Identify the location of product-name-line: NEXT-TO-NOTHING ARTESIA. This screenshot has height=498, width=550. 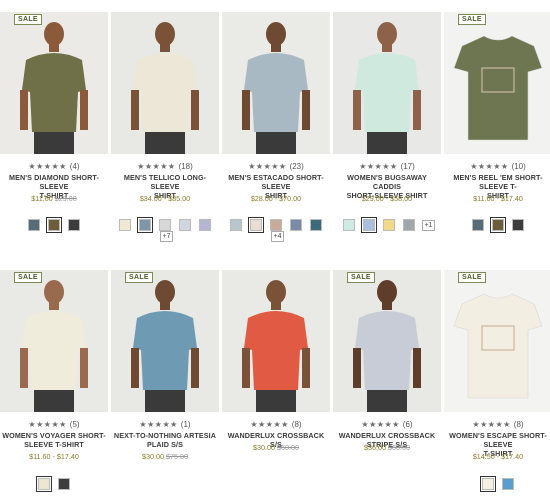
(165, 435).